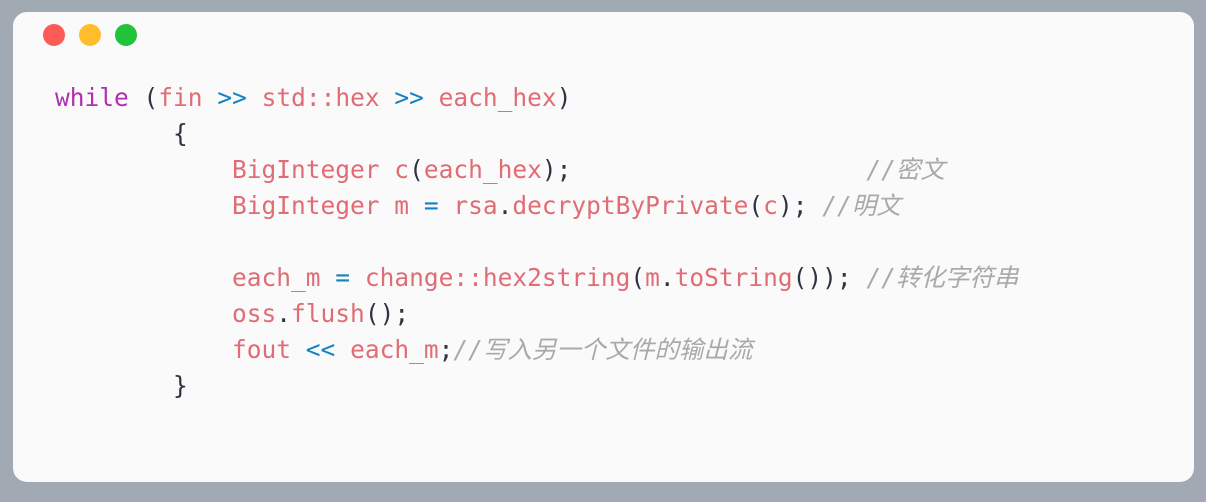  What do you see at coordinates (829, 277) in the screenshot?
I see `code-token-punct: ());` at bounding box center [829, 277].